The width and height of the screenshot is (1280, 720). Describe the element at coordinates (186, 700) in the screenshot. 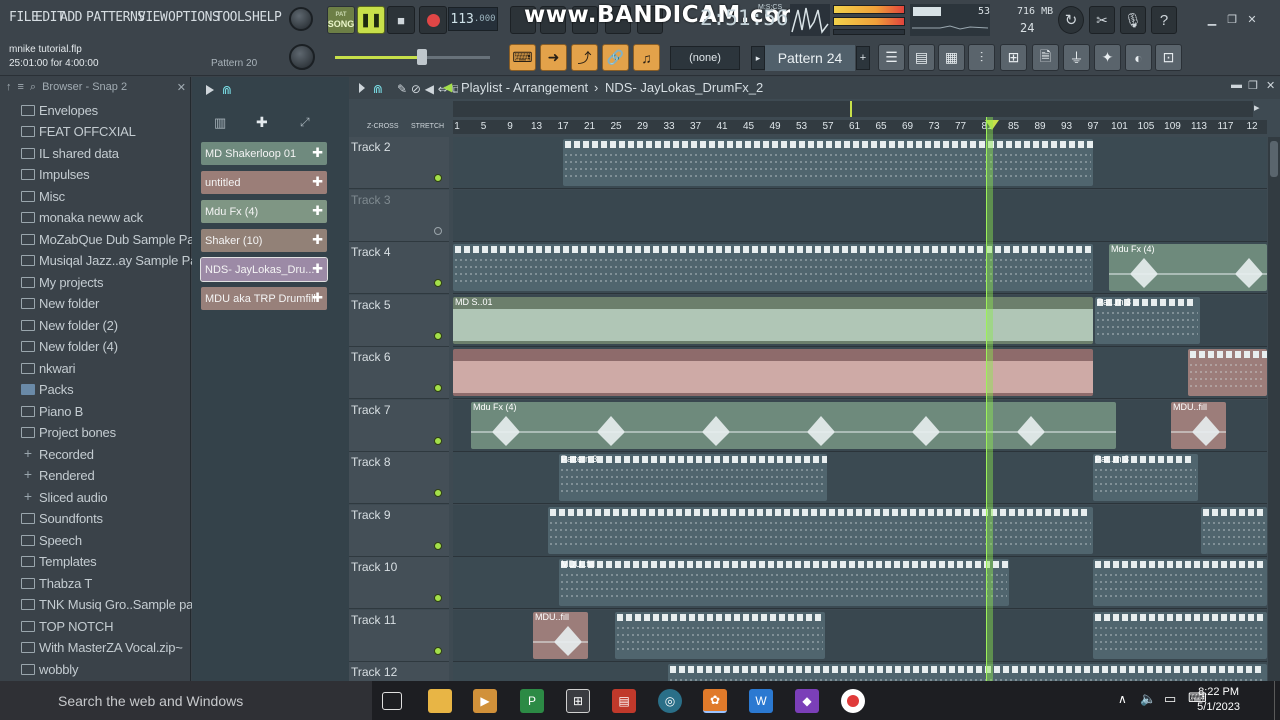

I see `taskbar-search: Search the web and Windows` at that location.